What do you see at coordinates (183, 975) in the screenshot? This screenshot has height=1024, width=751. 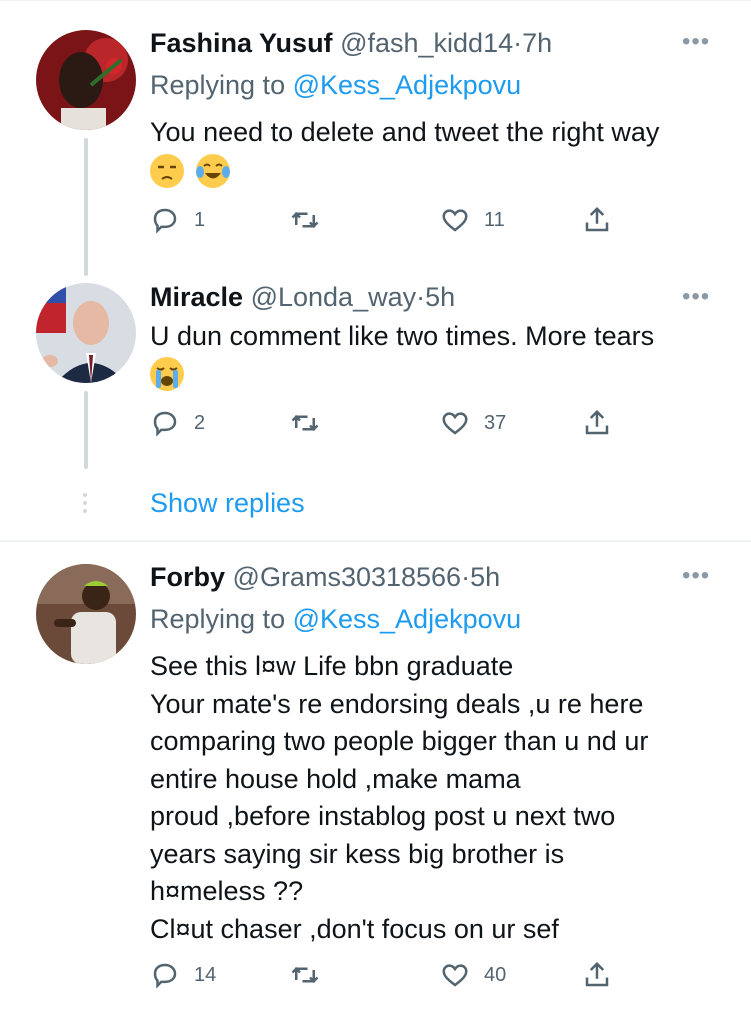 I see `reply-button: 14` at bounding box center [183, 975].